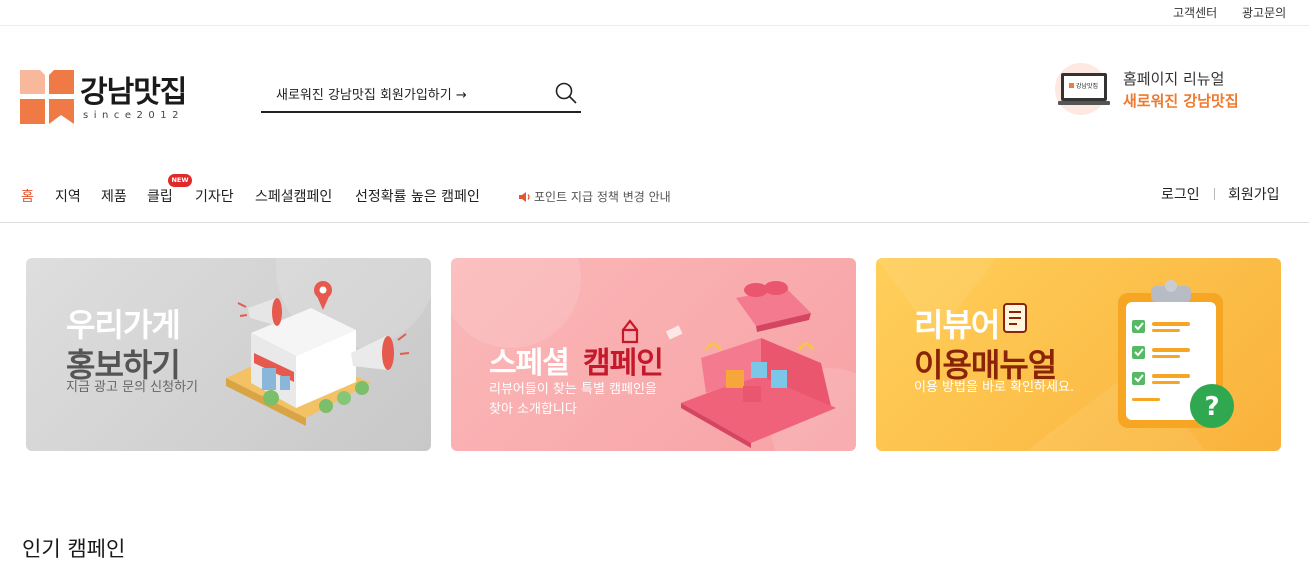 The width and height of the screenshot is (1309, 572). Describe the element at coordinates (411, 95) in the screenshot. I see `search-input` at that location.